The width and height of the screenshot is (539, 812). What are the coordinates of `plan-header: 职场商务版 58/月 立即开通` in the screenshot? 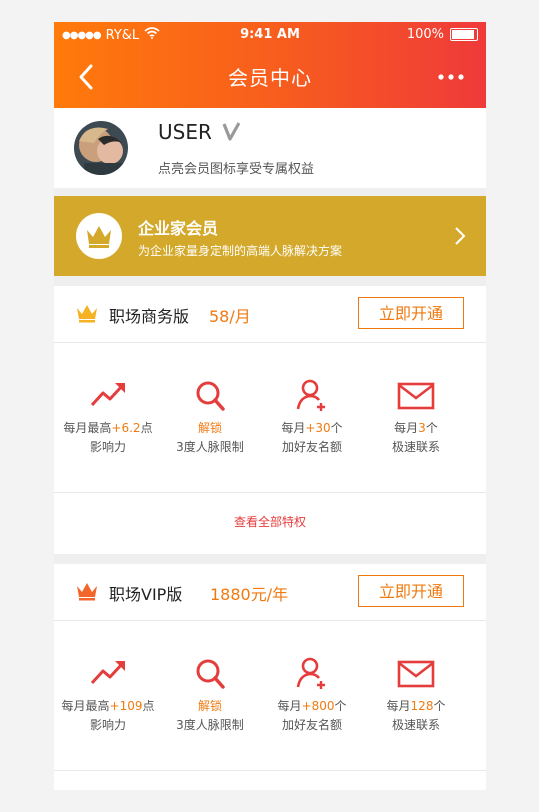 It's located at (270, 314).